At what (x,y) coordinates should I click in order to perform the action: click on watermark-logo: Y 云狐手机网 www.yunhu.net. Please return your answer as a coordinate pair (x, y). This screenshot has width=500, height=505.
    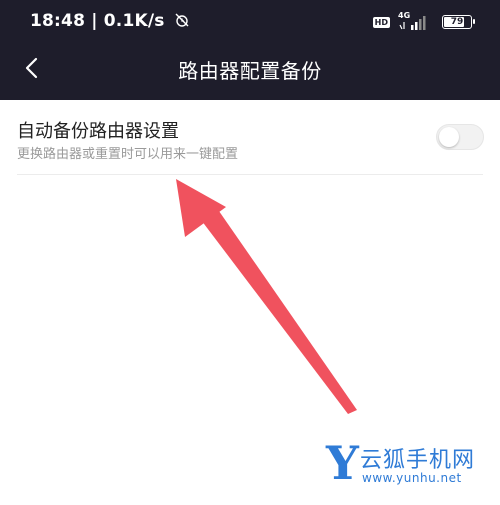
    Looking at the image, I should click on (411, 463).